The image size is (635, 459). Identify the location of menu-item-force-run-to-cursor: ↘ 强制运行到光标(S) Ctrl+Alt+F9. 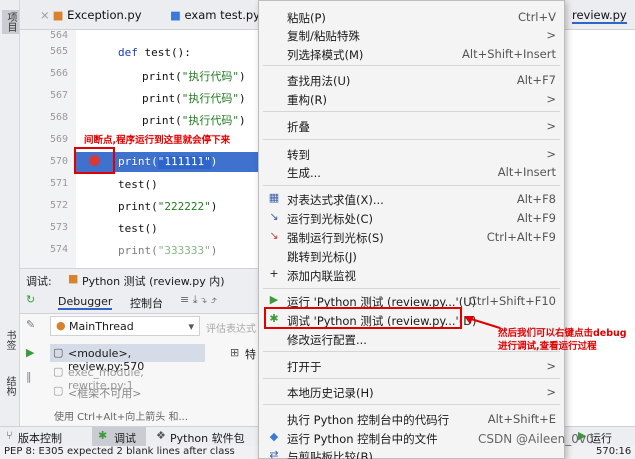
(411, 236).